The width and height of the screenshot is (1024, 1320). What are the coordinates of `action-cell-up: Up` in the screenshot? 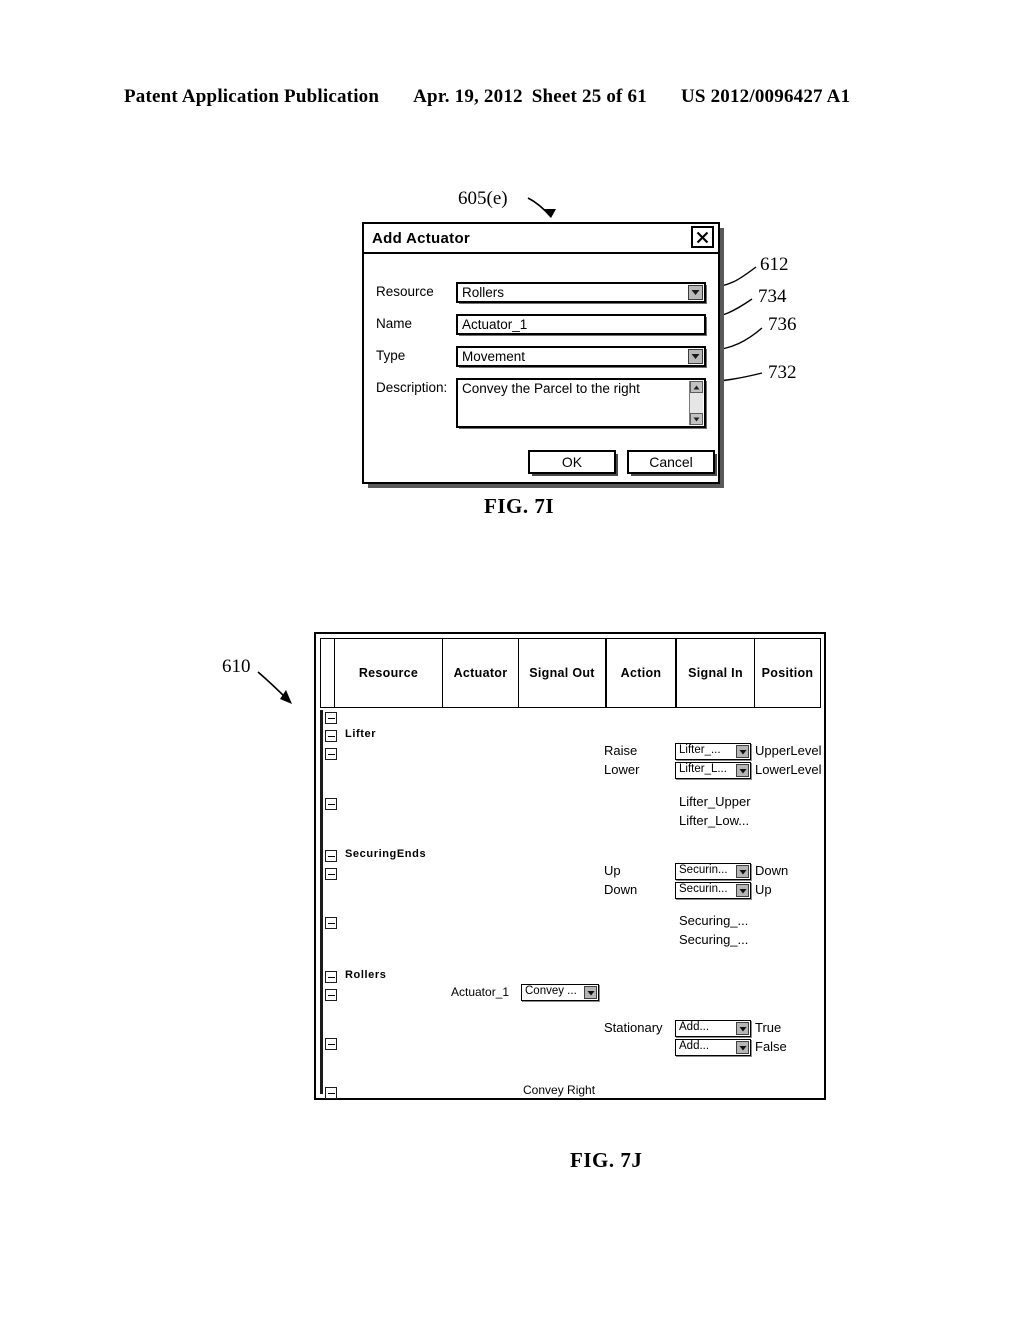 It's located at (612, 870).